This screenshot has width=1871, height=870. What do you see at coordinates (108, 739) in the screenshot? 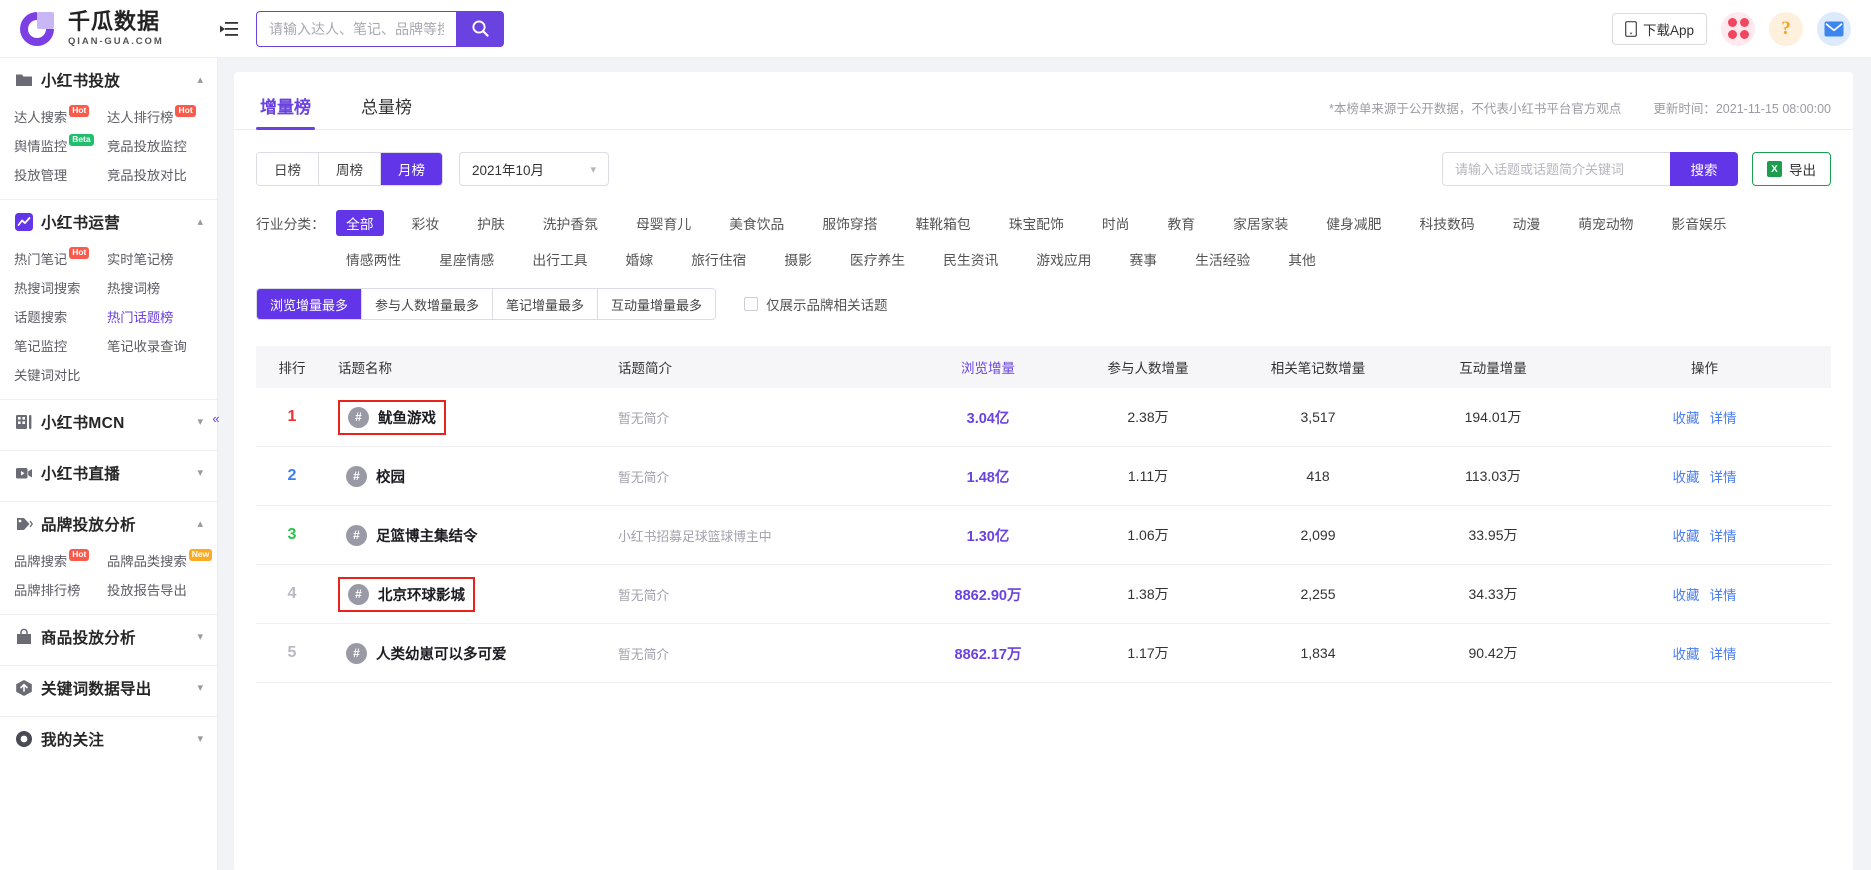
I see `sidebar-group-header: 我的关注 ▾` at bounding box center [108, 739].